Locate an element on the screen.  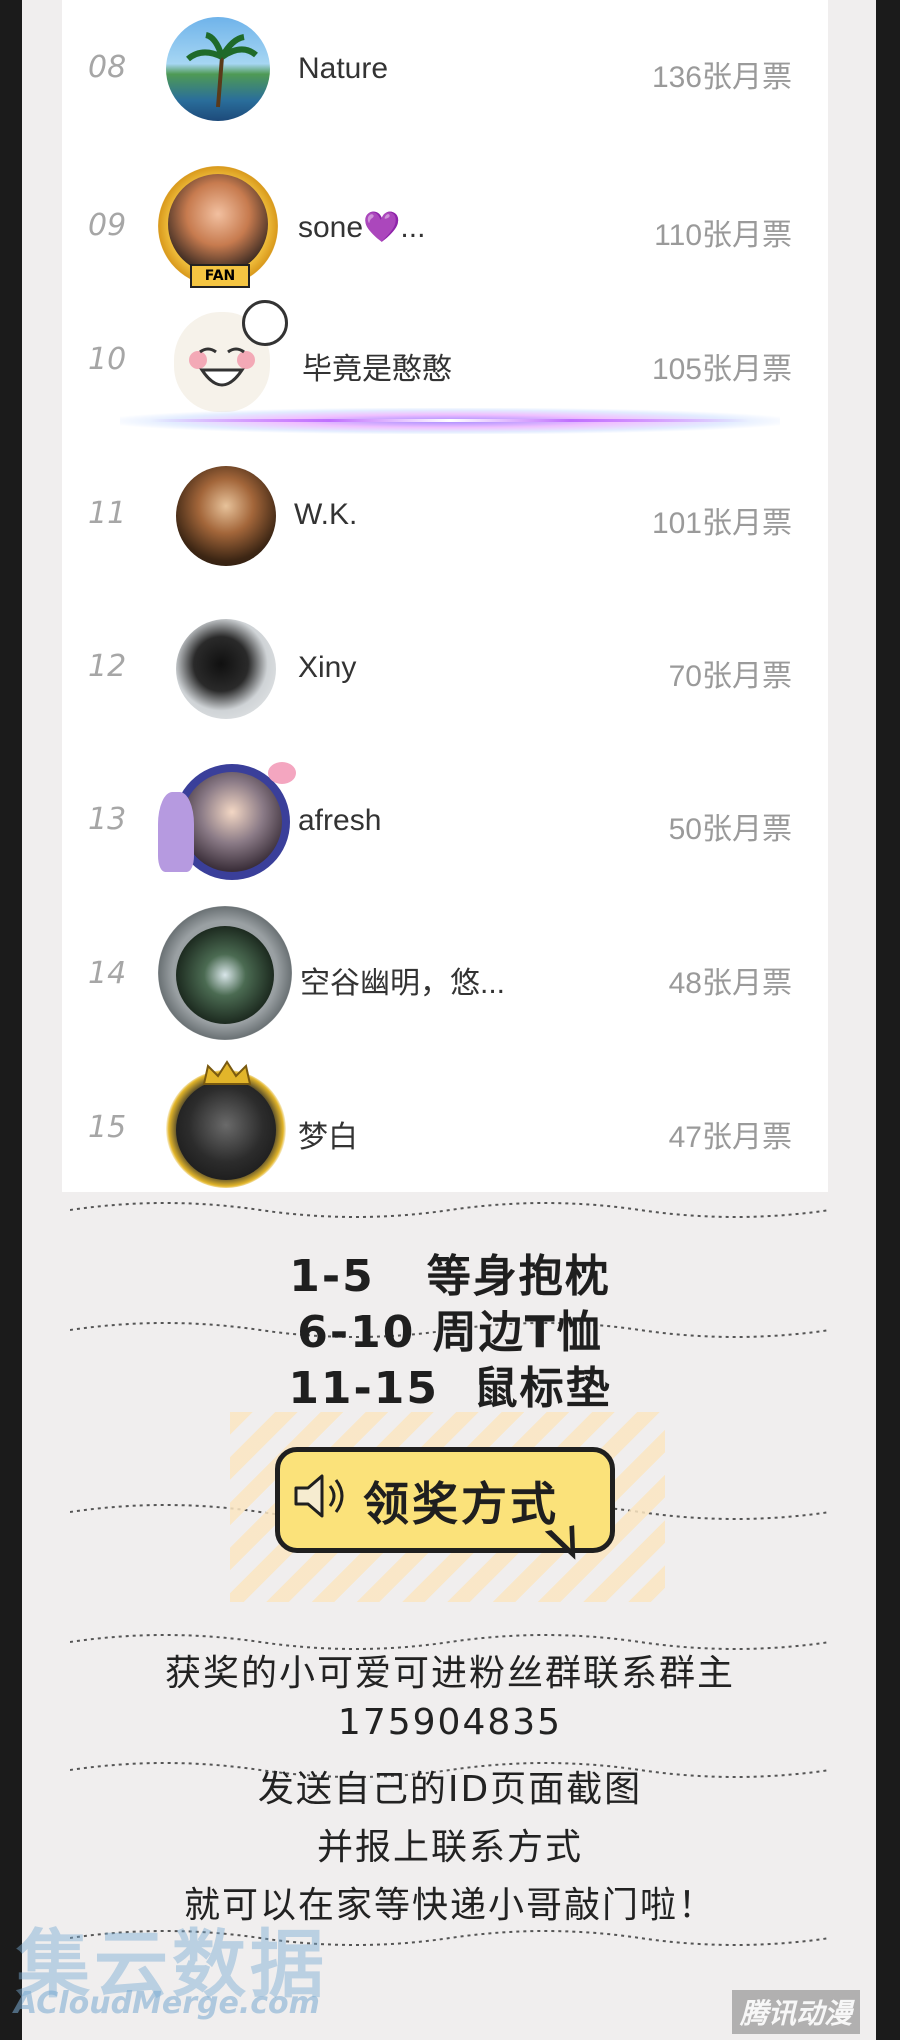
vote-count: 50张月票 is located at coordinates (730, 829).